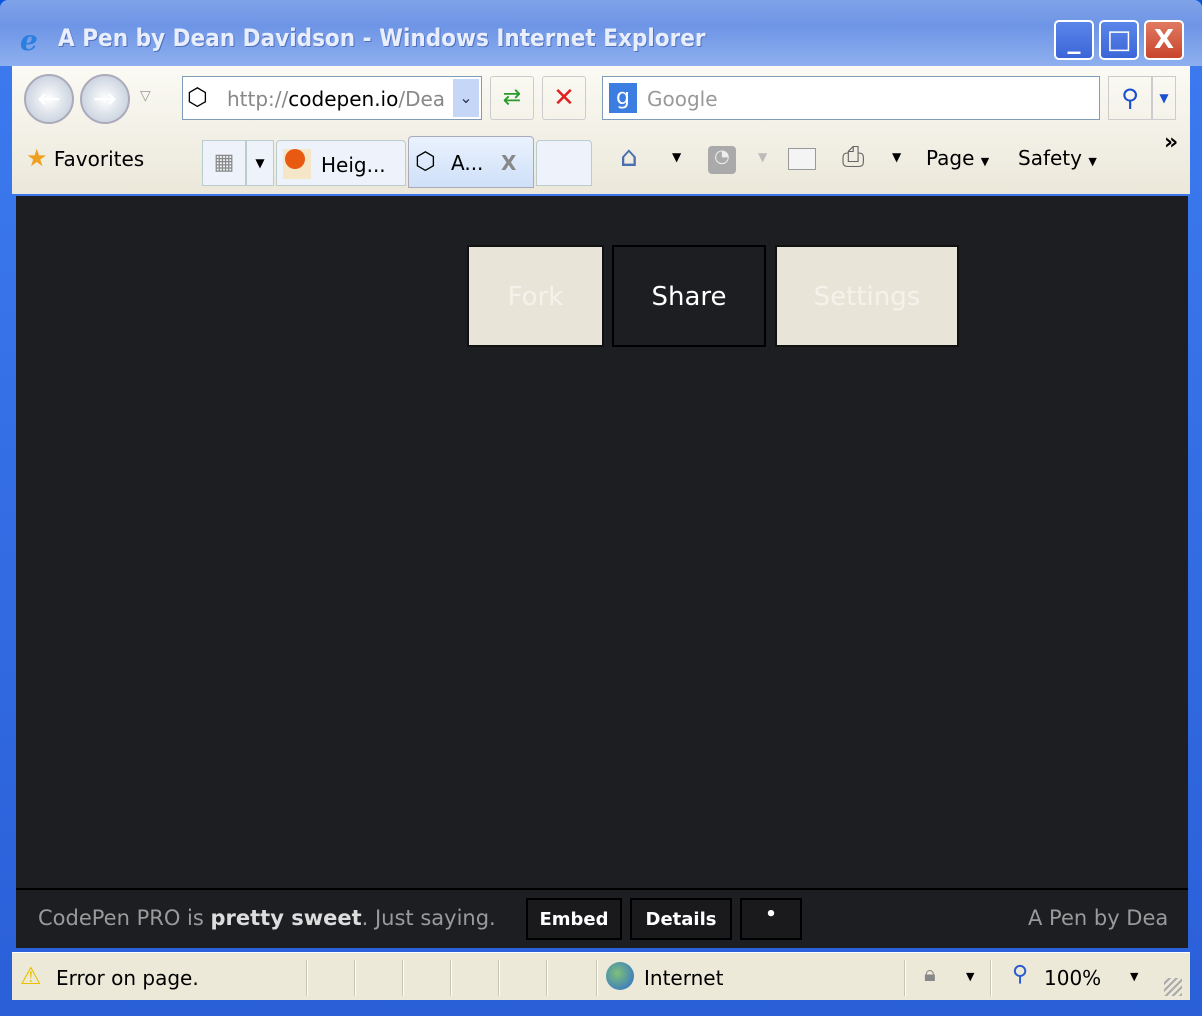 The height and width of the screenshot is (1016, 1202). I want to click on ie-logo-icon: e, so click(29, 40).